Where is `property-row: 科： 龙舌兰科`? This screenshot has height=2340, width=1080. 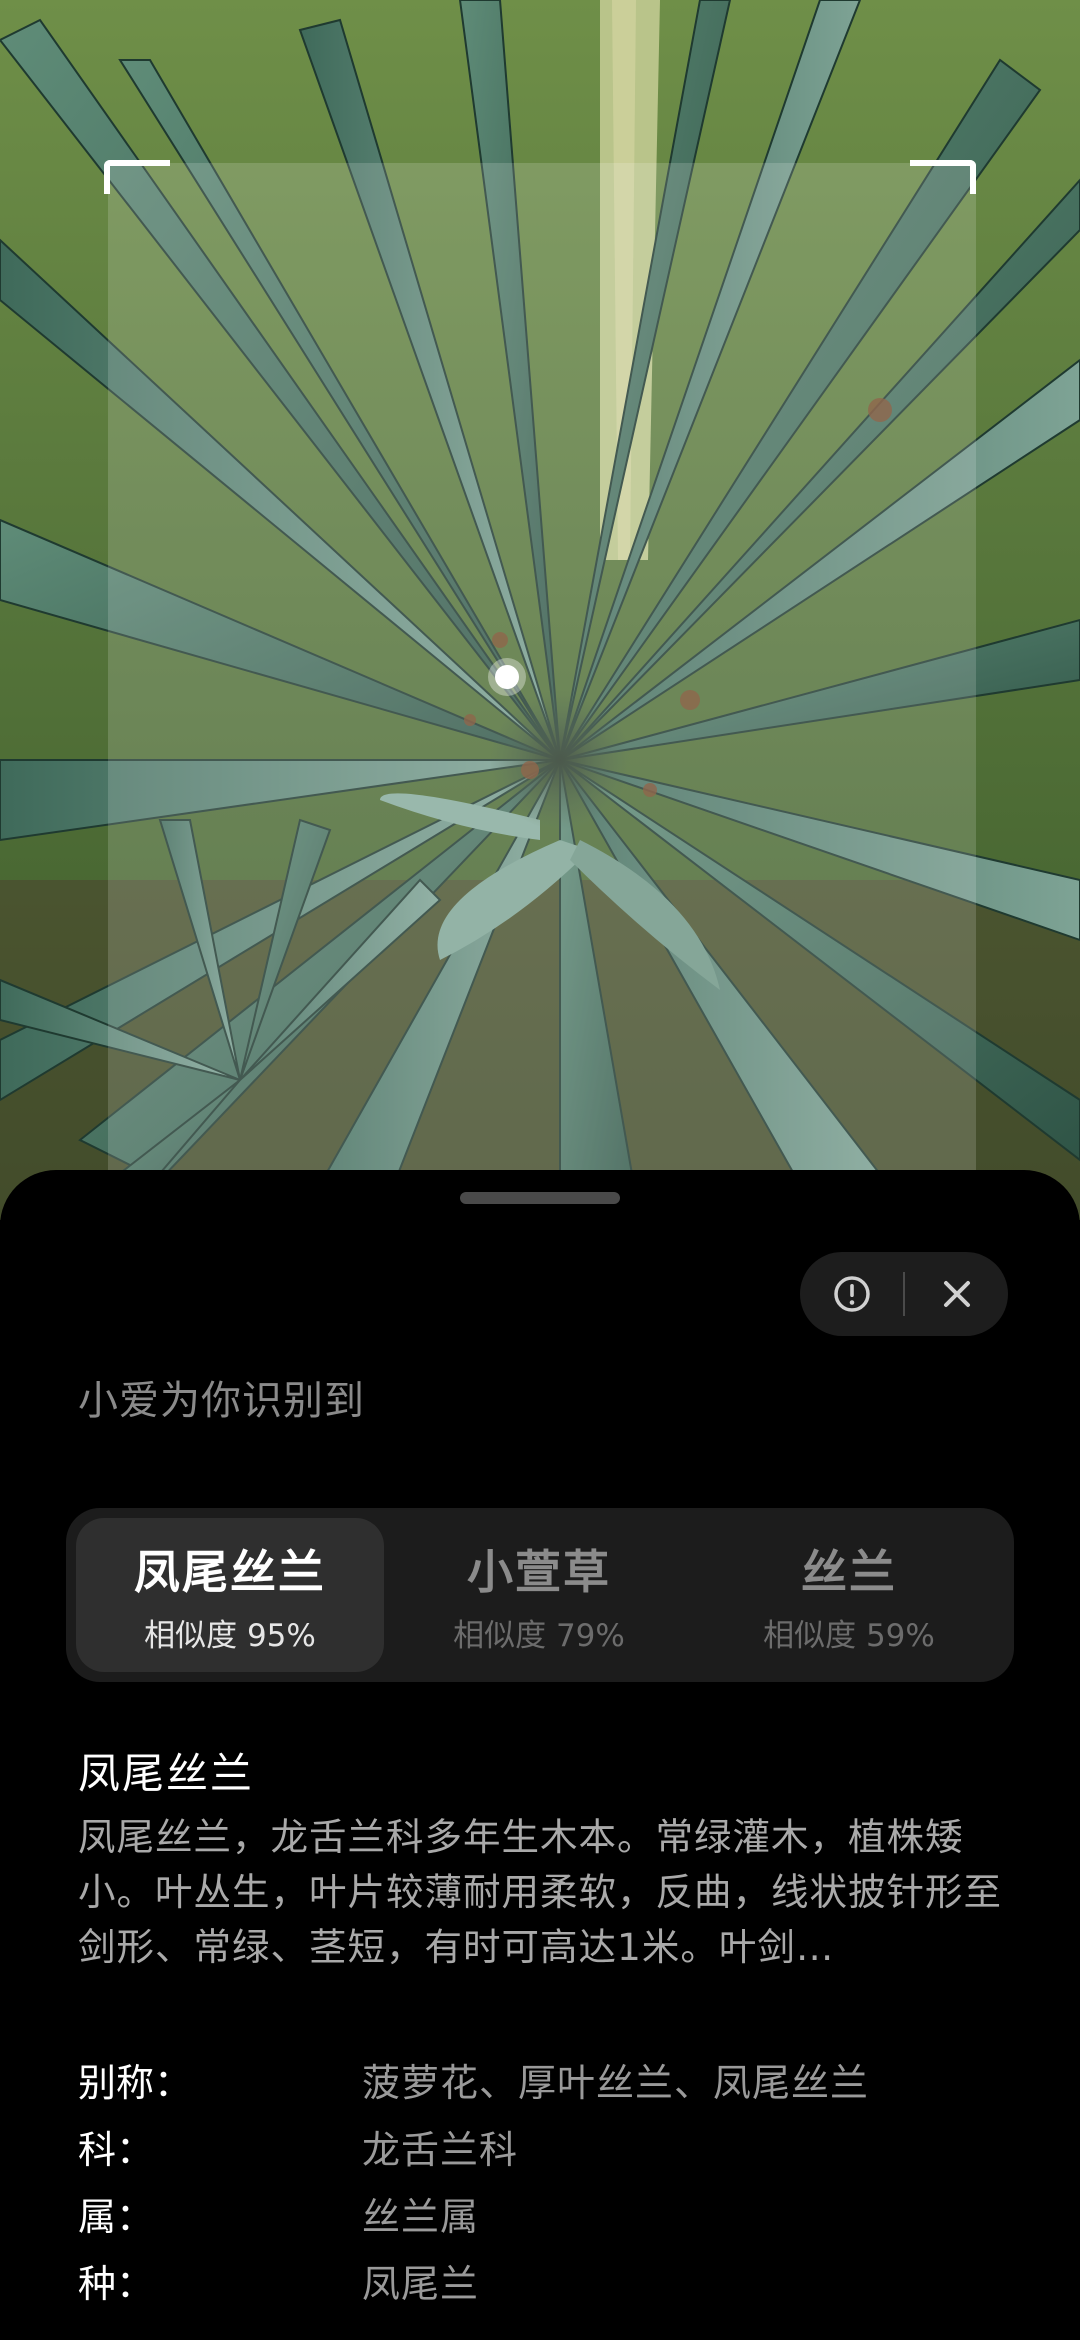
property-row: 科： 龙舌兰科 is located at coordinates (543, 2146).